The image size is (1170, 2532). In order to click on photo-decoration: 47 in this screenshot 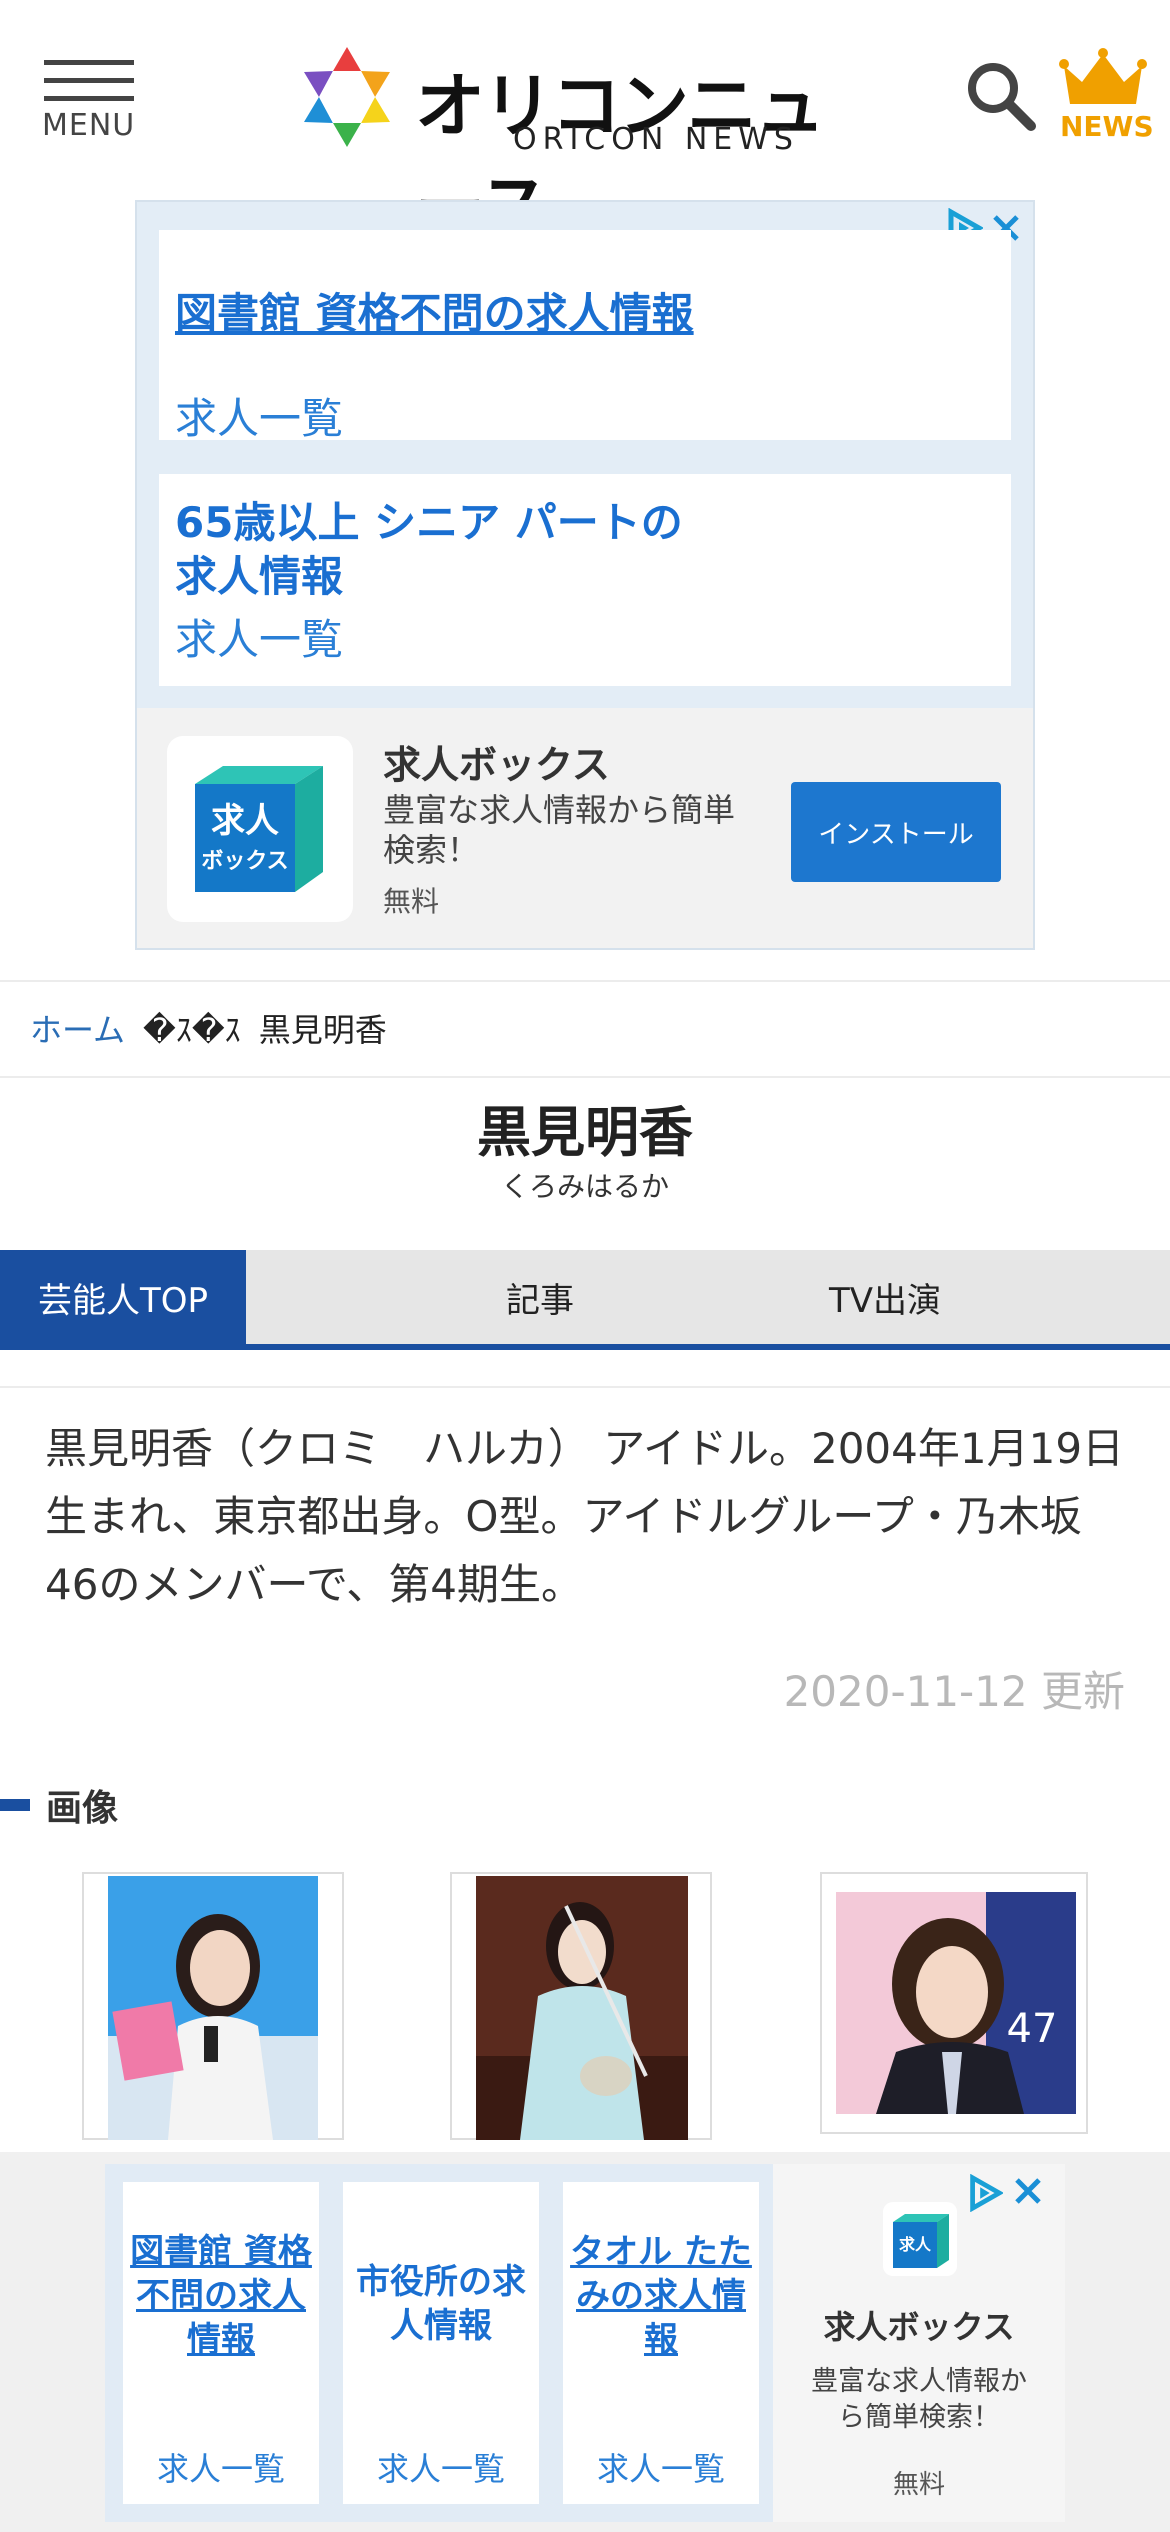, I will do `click(1032, 2029)`.